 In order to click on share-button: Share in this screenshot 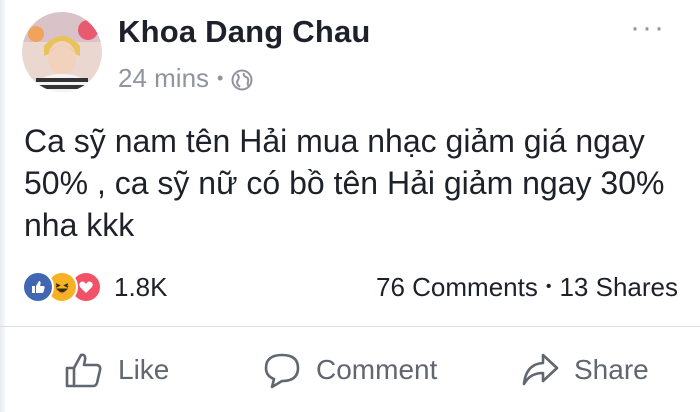, I will do `click(584, 370)`.